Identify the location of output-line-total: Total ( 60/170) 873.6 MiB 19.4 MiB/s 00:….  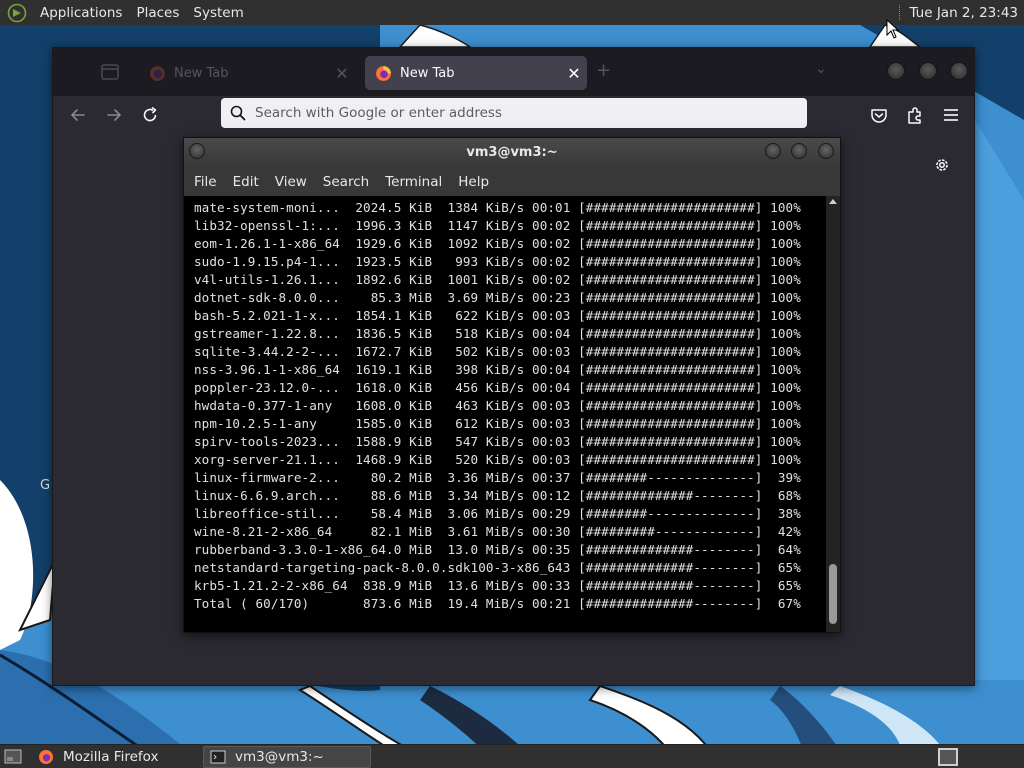
(497, 603).